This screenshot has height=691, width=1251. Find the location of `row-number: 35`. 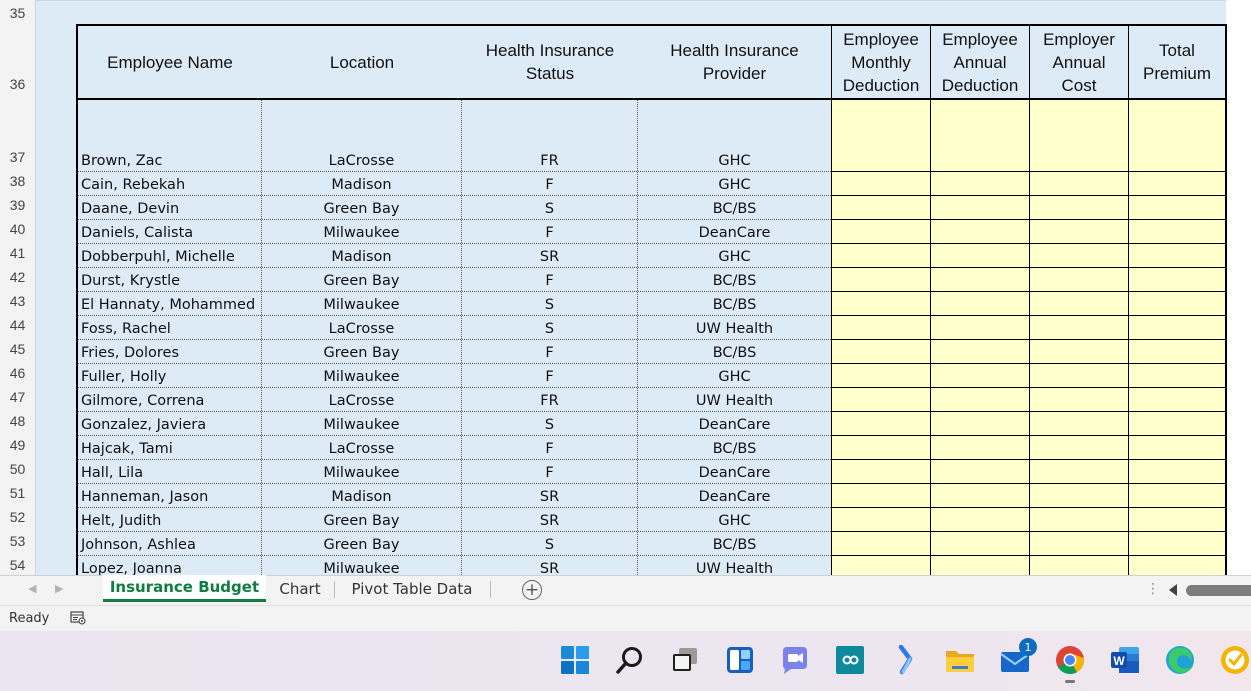

row-number: 35 is located at coordinates (17, 13).